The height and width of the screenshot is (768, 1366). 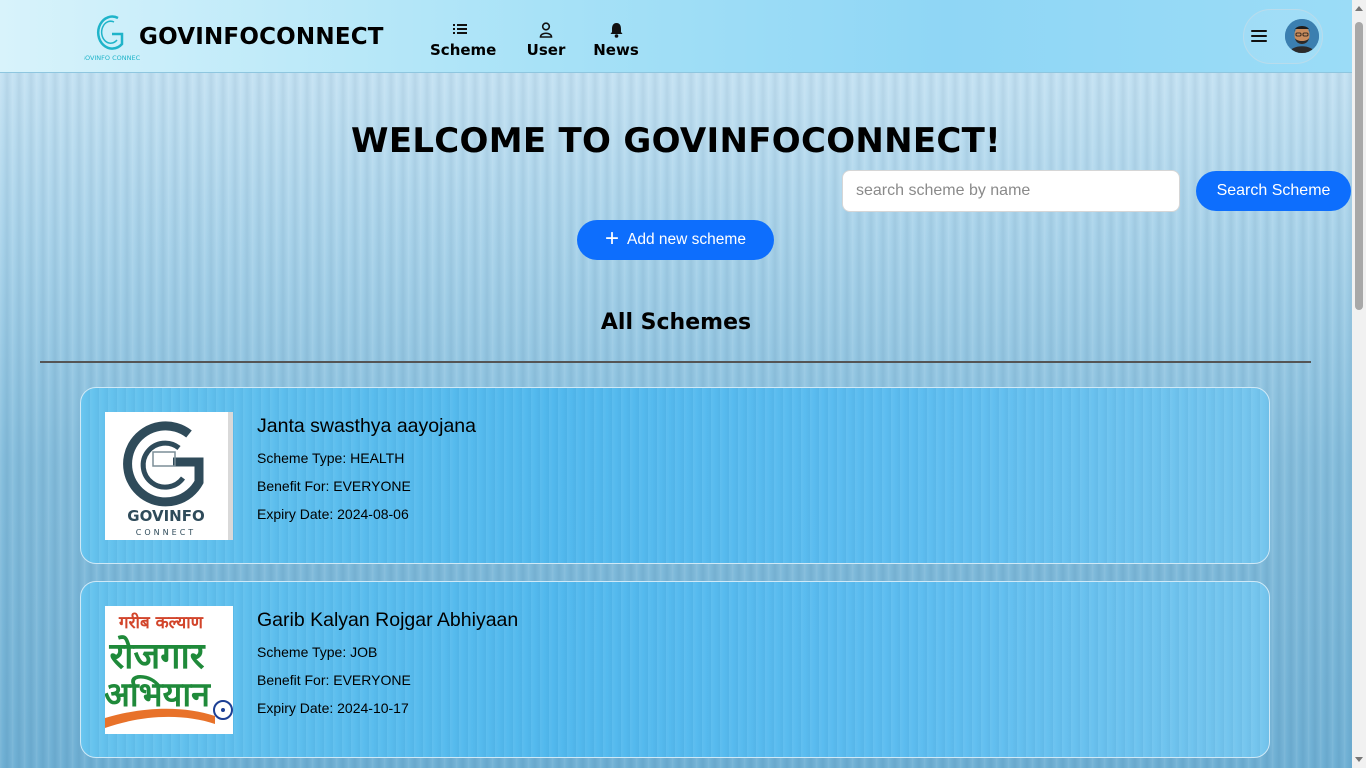 What do you see at coordinates (1011, 191) in the screenshot?
I see `search-input` at bounding box center [1011, 191].